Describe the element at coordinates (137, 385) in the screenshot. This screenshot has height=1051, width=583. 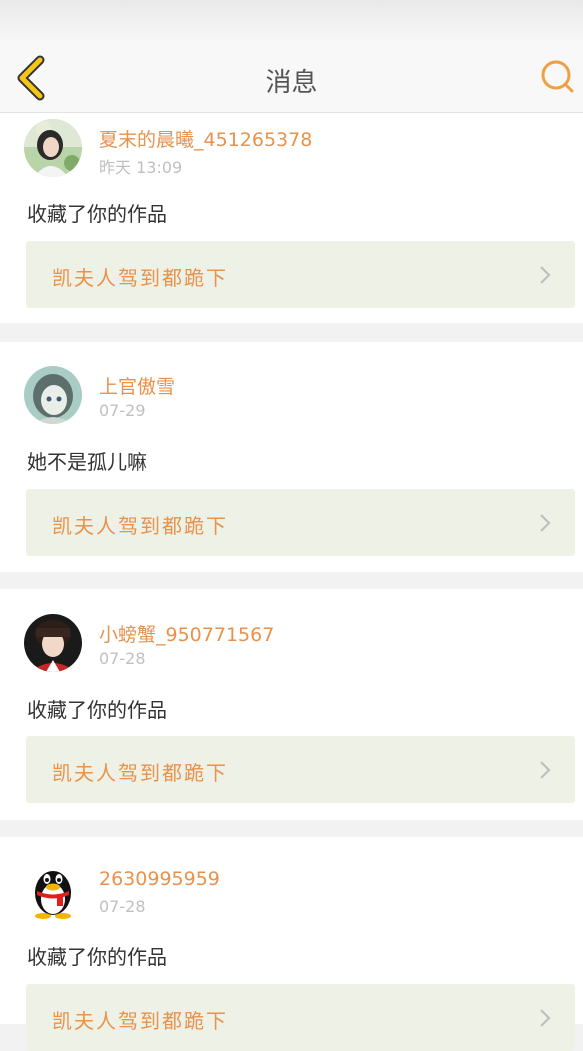
I see `user-name: 上官傲雪` at that location.